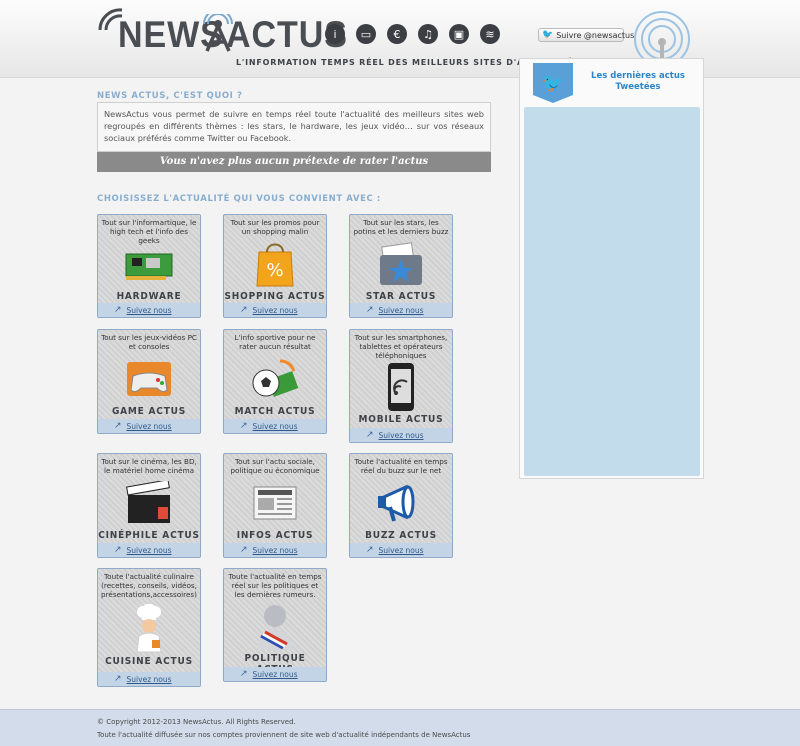 The width and height of the screenshot is (800, 746). I want to click on euro-icon: €, so click(397, 34).